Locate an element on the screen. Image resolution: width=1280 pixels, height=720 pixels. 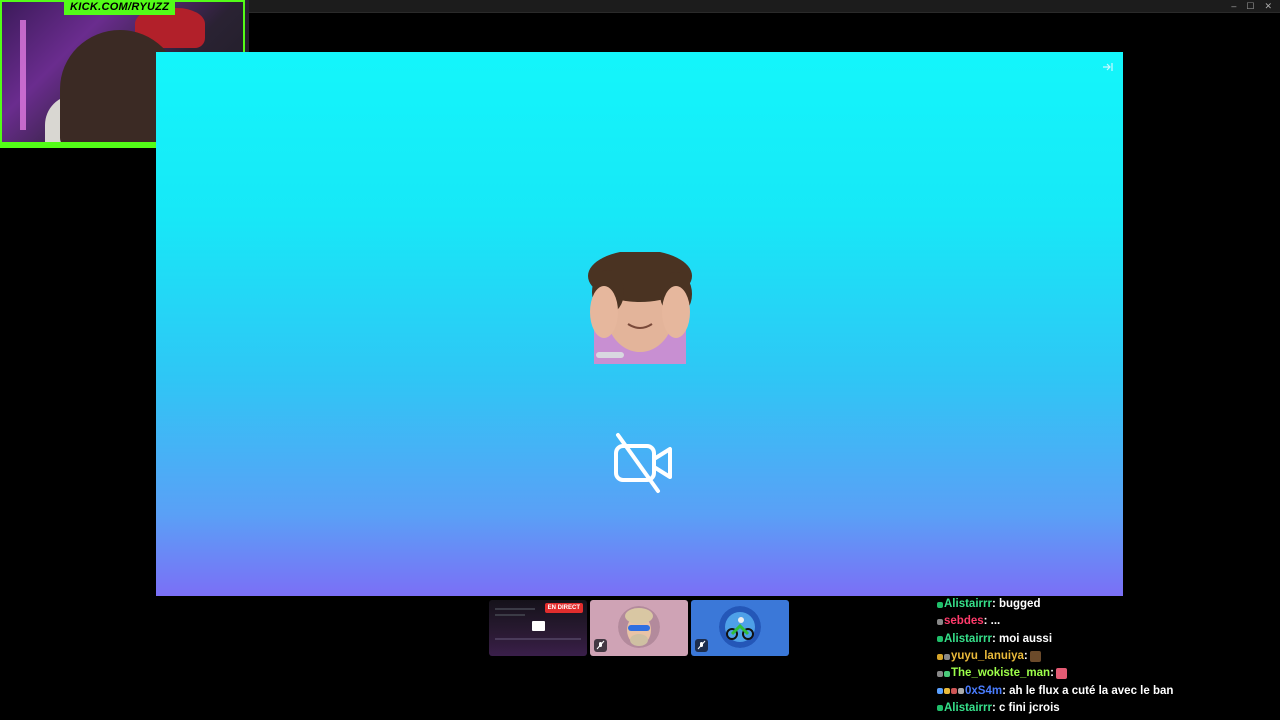
chat-username: yuyu_lanuiya is located at coordinates (987, 656).